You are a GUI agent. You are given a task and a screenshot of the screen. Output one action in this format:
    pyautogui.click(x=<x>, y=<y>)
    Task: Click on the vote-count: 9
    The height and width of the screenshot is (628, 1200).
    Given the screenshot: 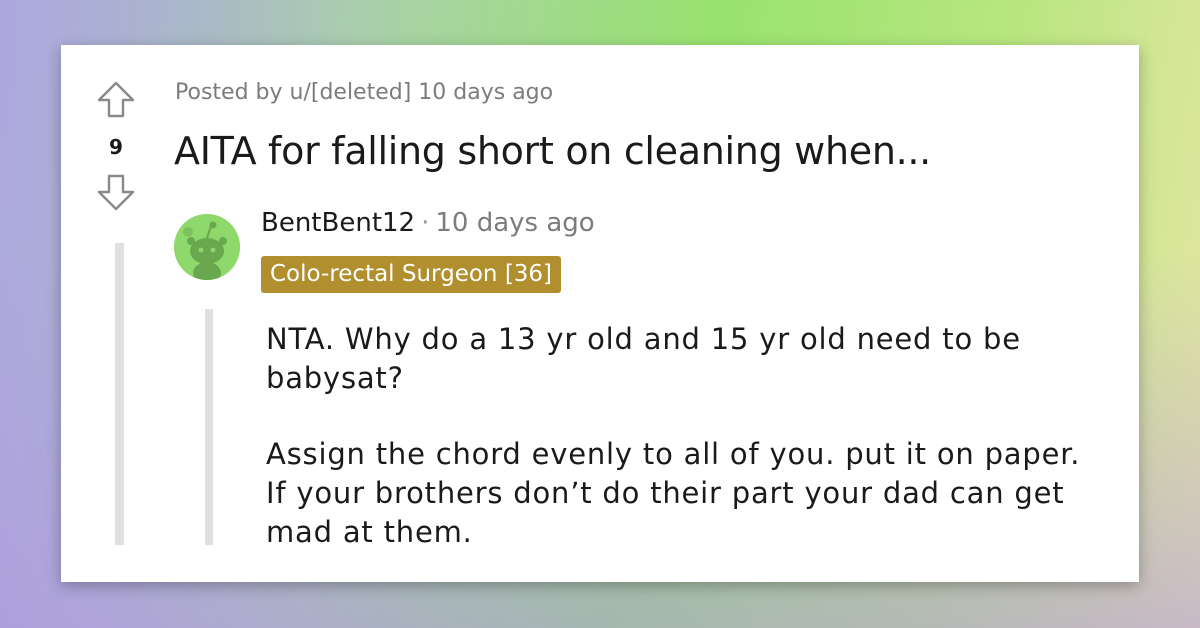 What is the action you would take?
    pyautogui.click(x=116, y=147)
    